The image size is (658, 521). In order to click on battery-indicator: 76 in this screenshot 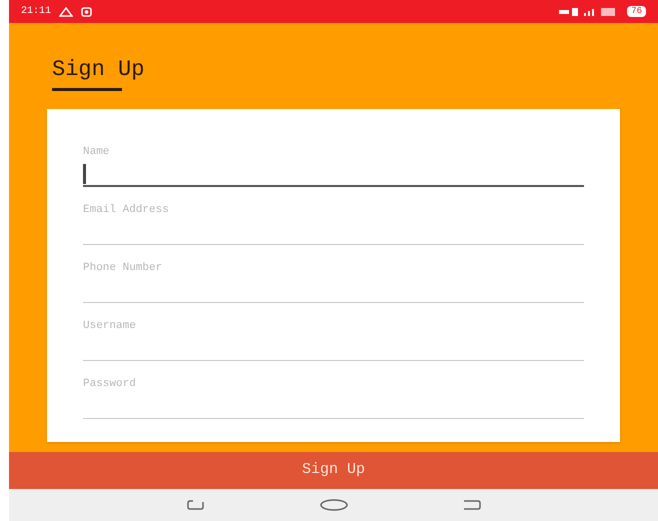, I will do `click(636, 11)`.